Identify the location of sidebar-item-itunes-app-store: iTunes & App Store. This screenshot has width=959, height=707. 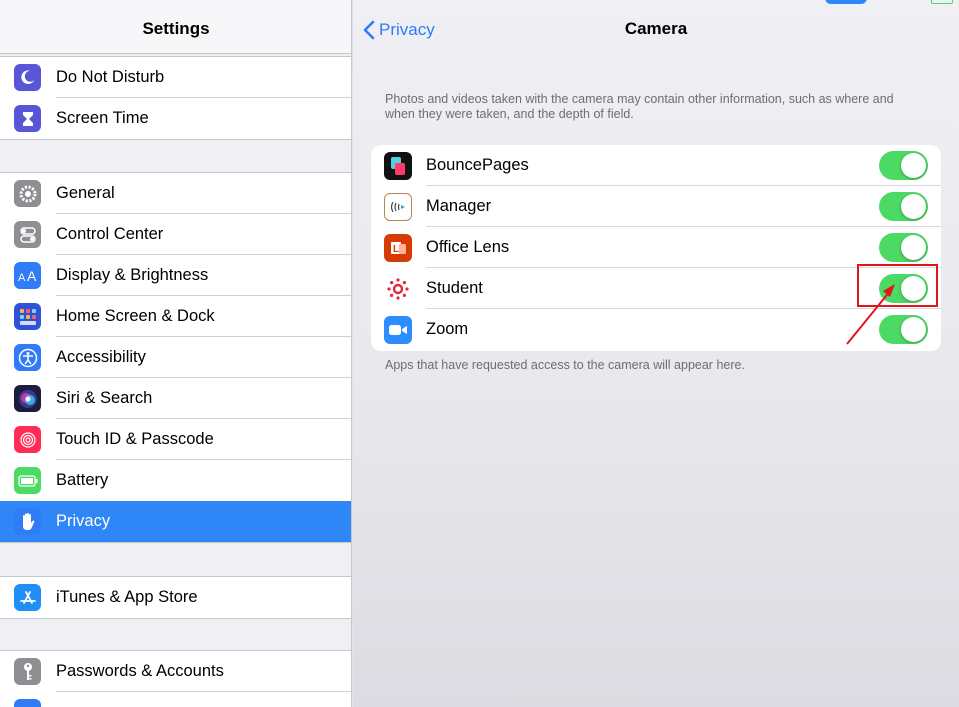
(175, 597).